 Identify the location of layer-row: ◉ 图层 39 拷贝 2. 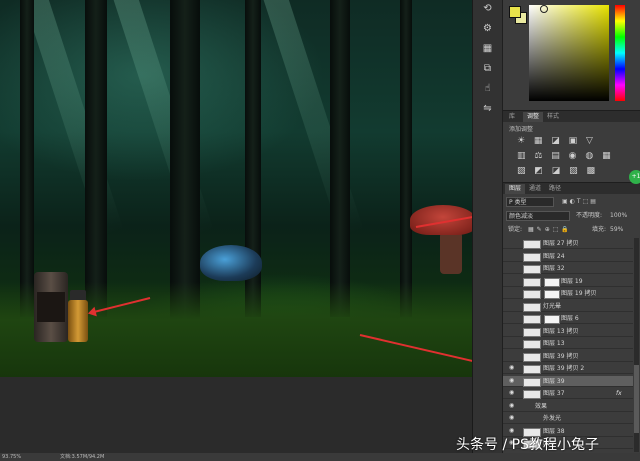
(568, 368).